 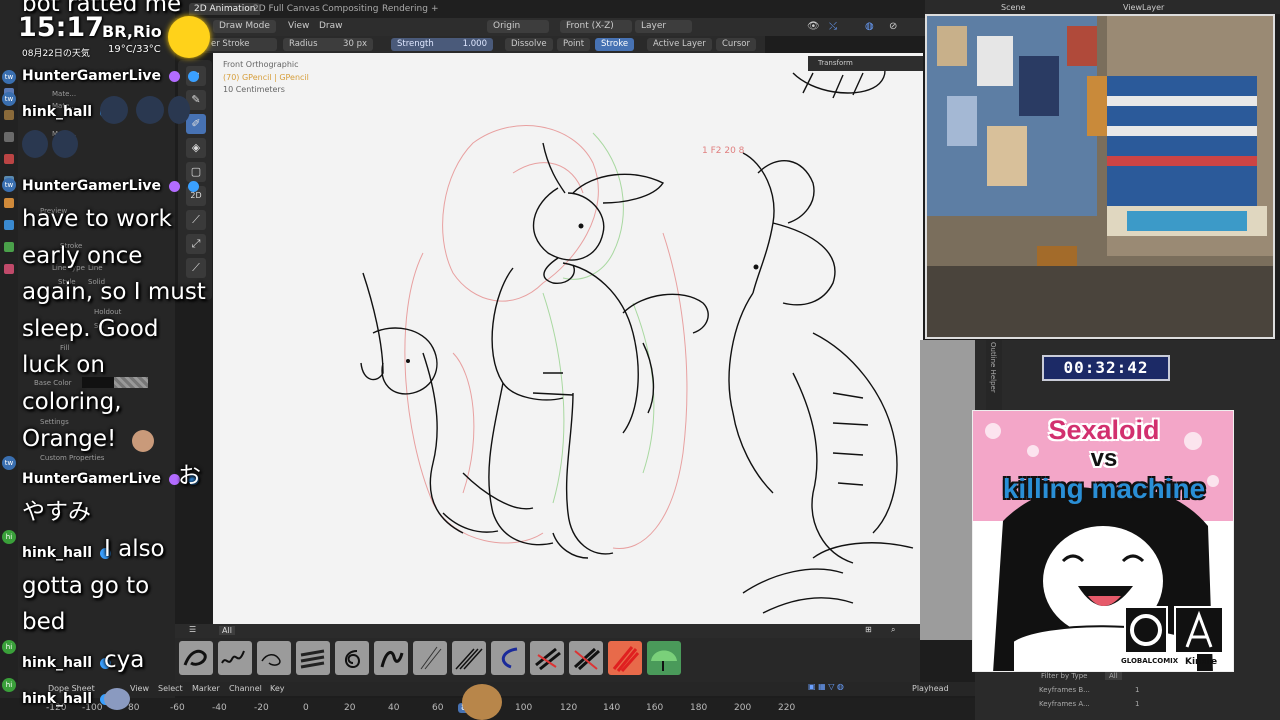 What do you see at coordinates (625, 658) in the screenshot?
I see `brush-fill-active-icon` at bounding box center [625, 658].